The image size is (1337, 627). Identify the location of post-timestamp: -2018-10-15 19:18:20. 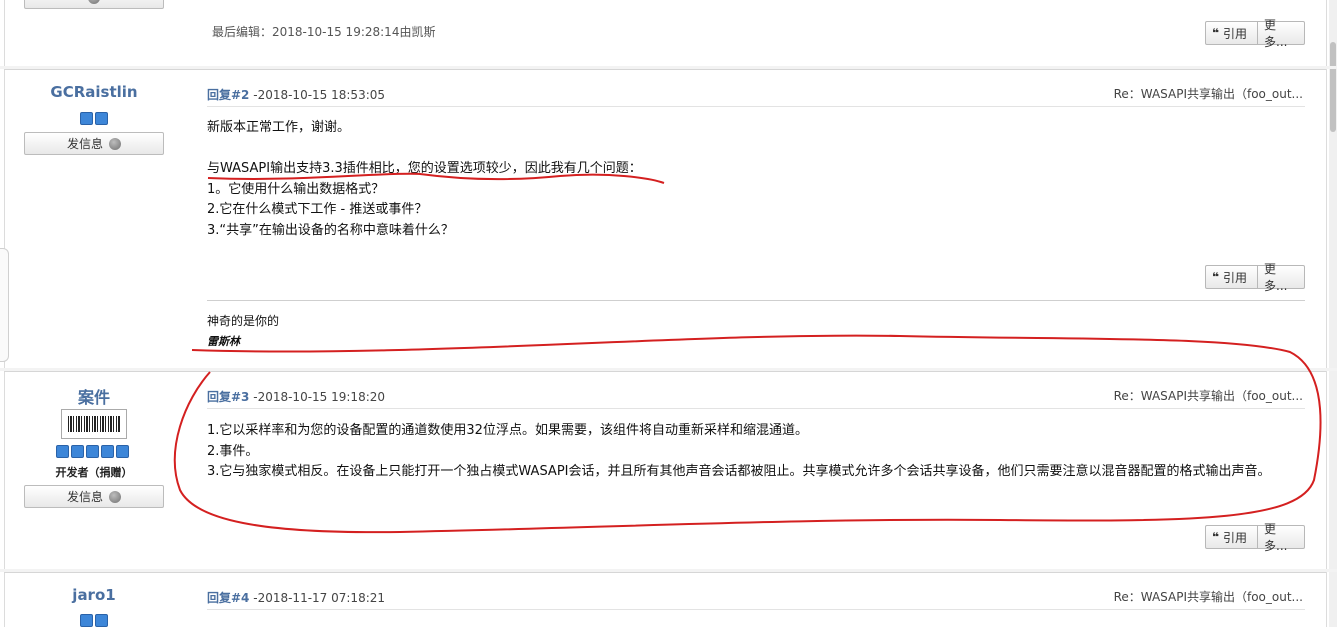
(319, 397).